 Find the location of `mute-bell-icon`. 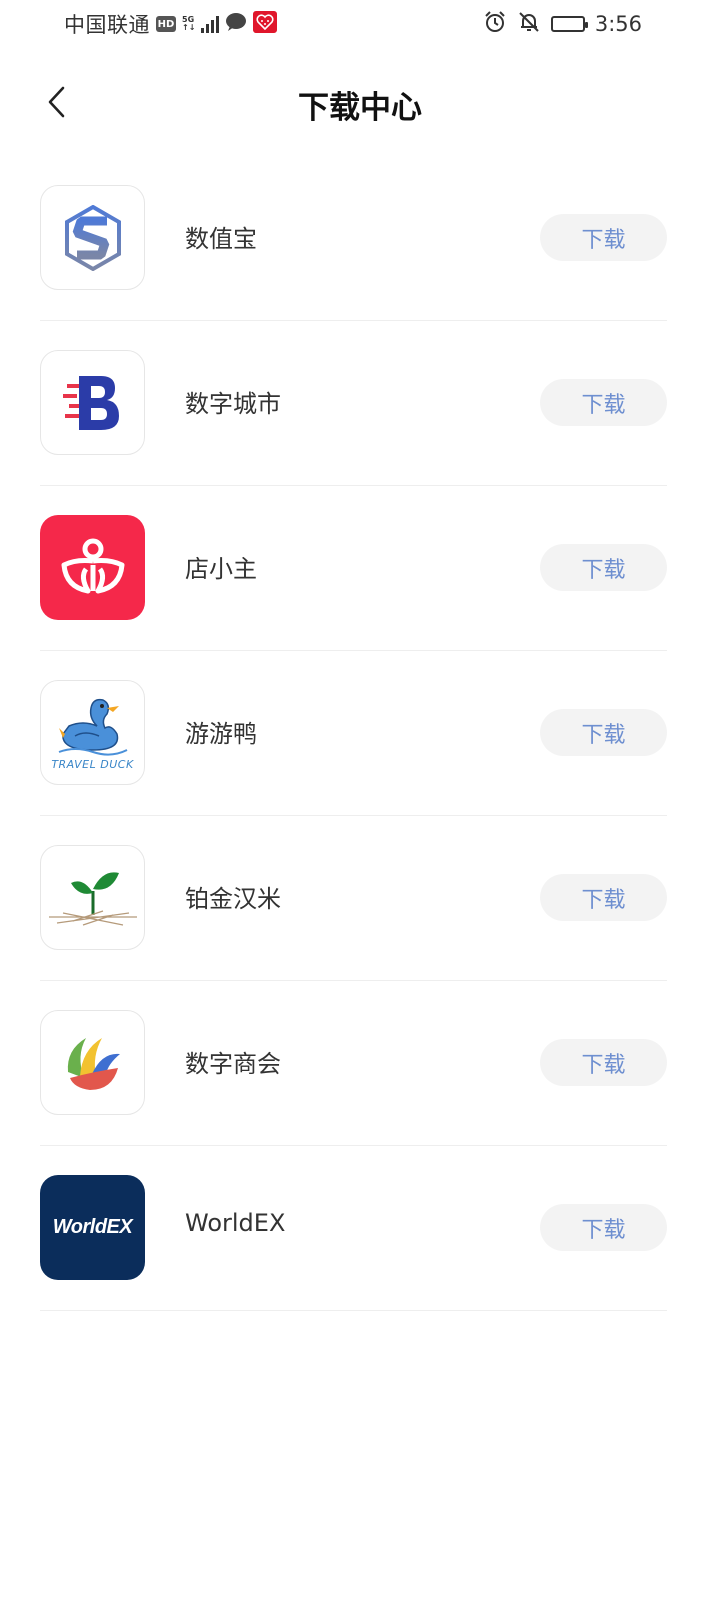

mute-bell-icon is located at coordinates (529, 24).